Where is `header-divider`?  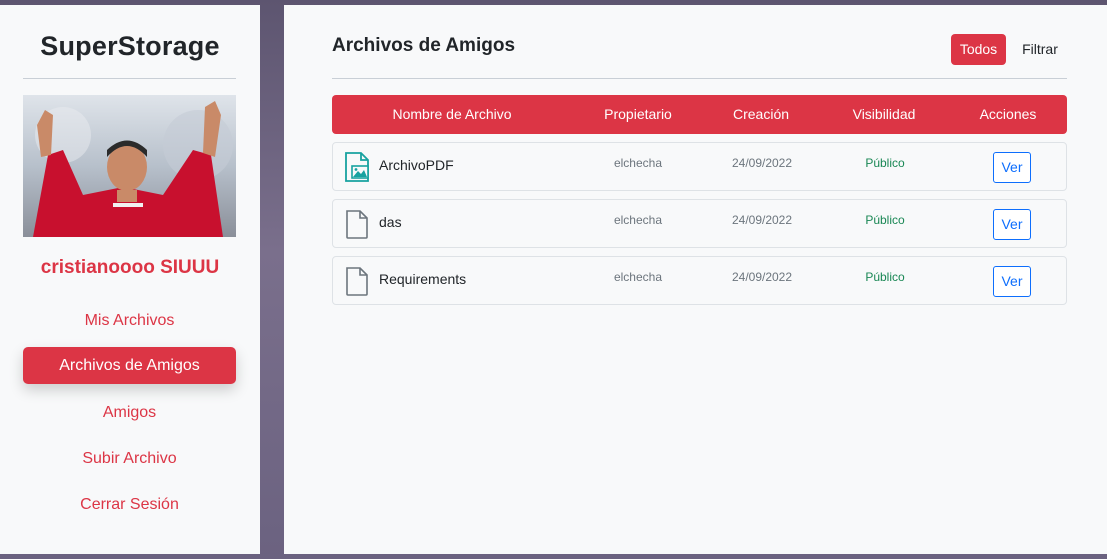 header-divider is located at coordinates (699, 78).